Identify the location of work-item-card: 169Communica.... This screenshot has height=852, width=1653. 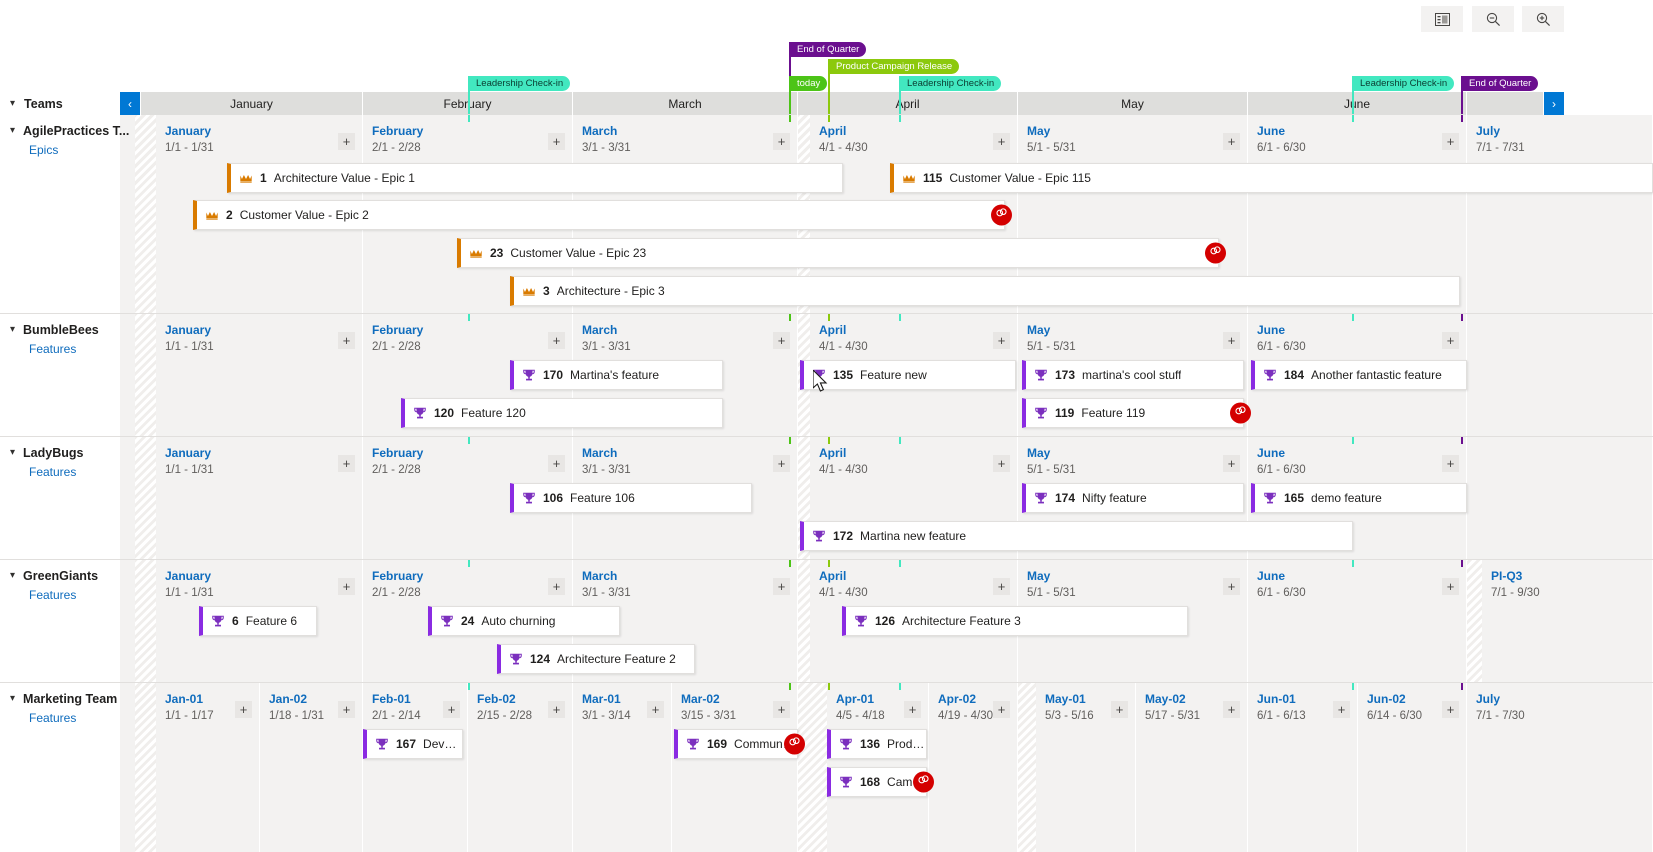
(739, 744).